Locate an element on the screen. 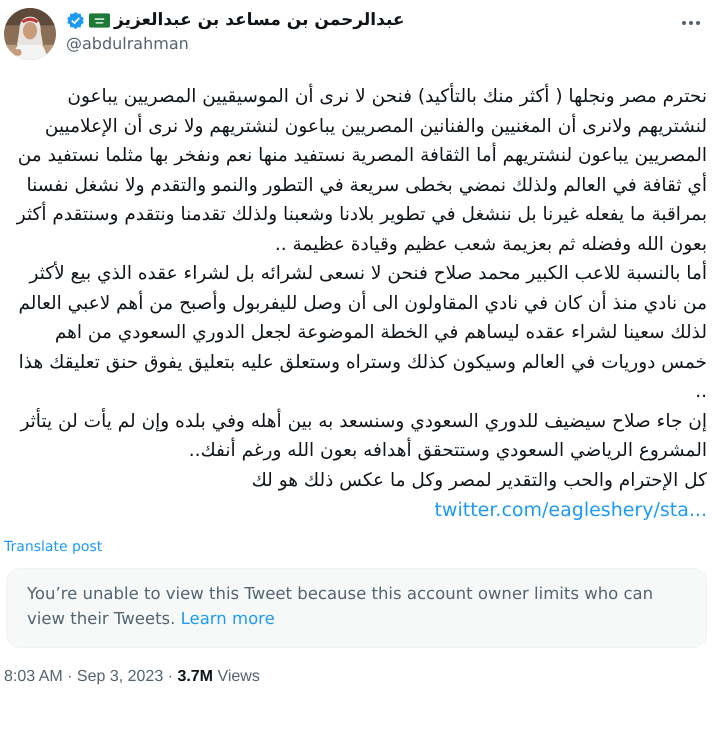  post-paragraph: إن جاء صلاح سيضيف للدوري السعودي وسنسعد به بين أهله وفي بلده وإن لم يأت لن يتأثر المشروع الرياضي السعودي وستتحقق أهدافه بعون الله ورغم أنفك.. is located at coordinates (359, 436).